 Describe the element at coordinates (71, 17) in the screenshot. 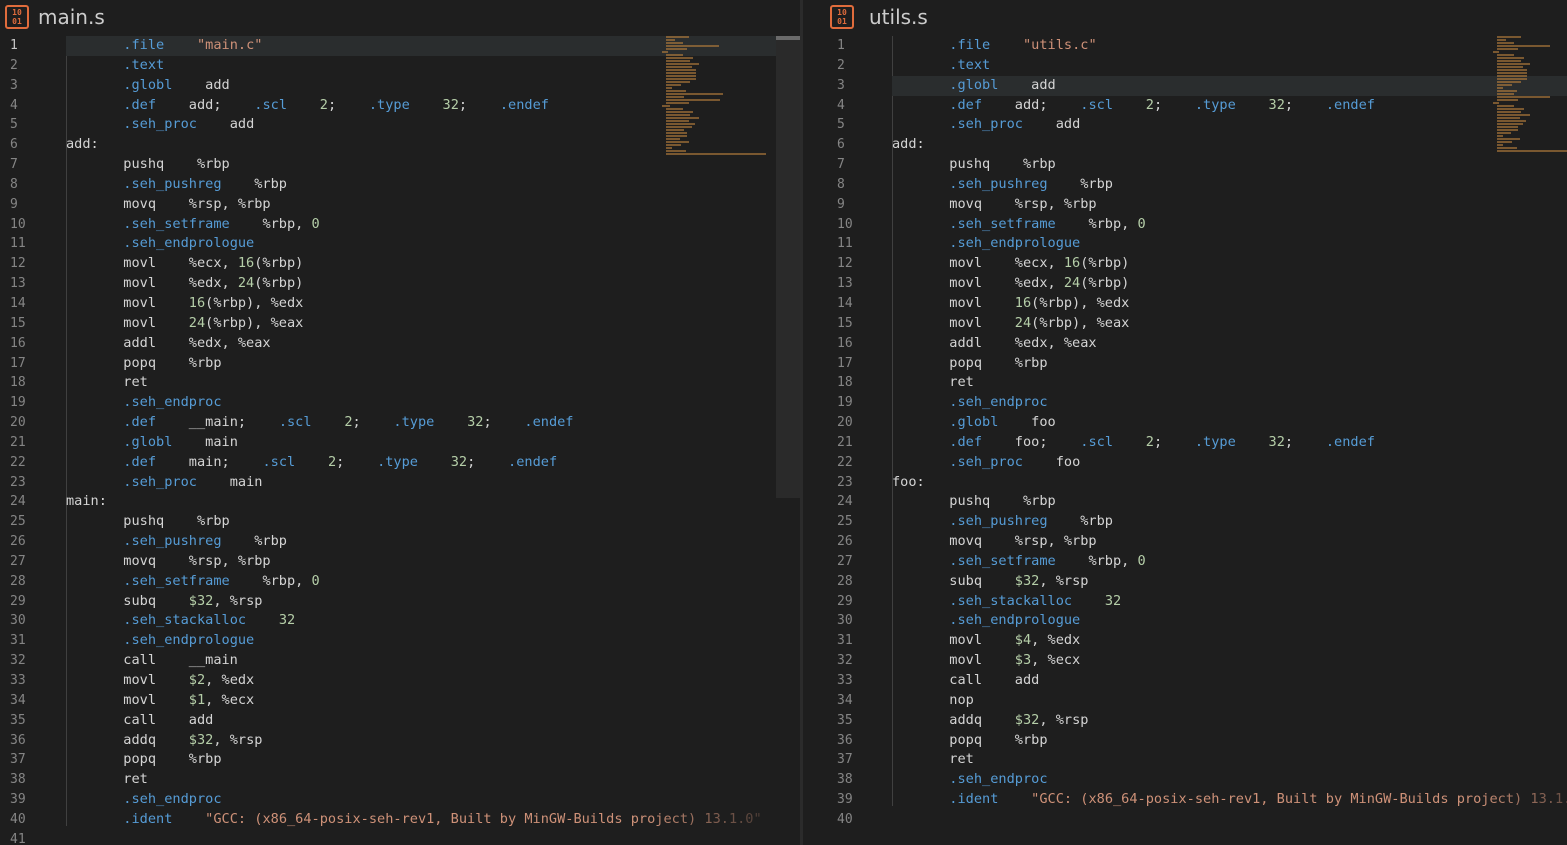

I see `file-title: main.s` at that location.